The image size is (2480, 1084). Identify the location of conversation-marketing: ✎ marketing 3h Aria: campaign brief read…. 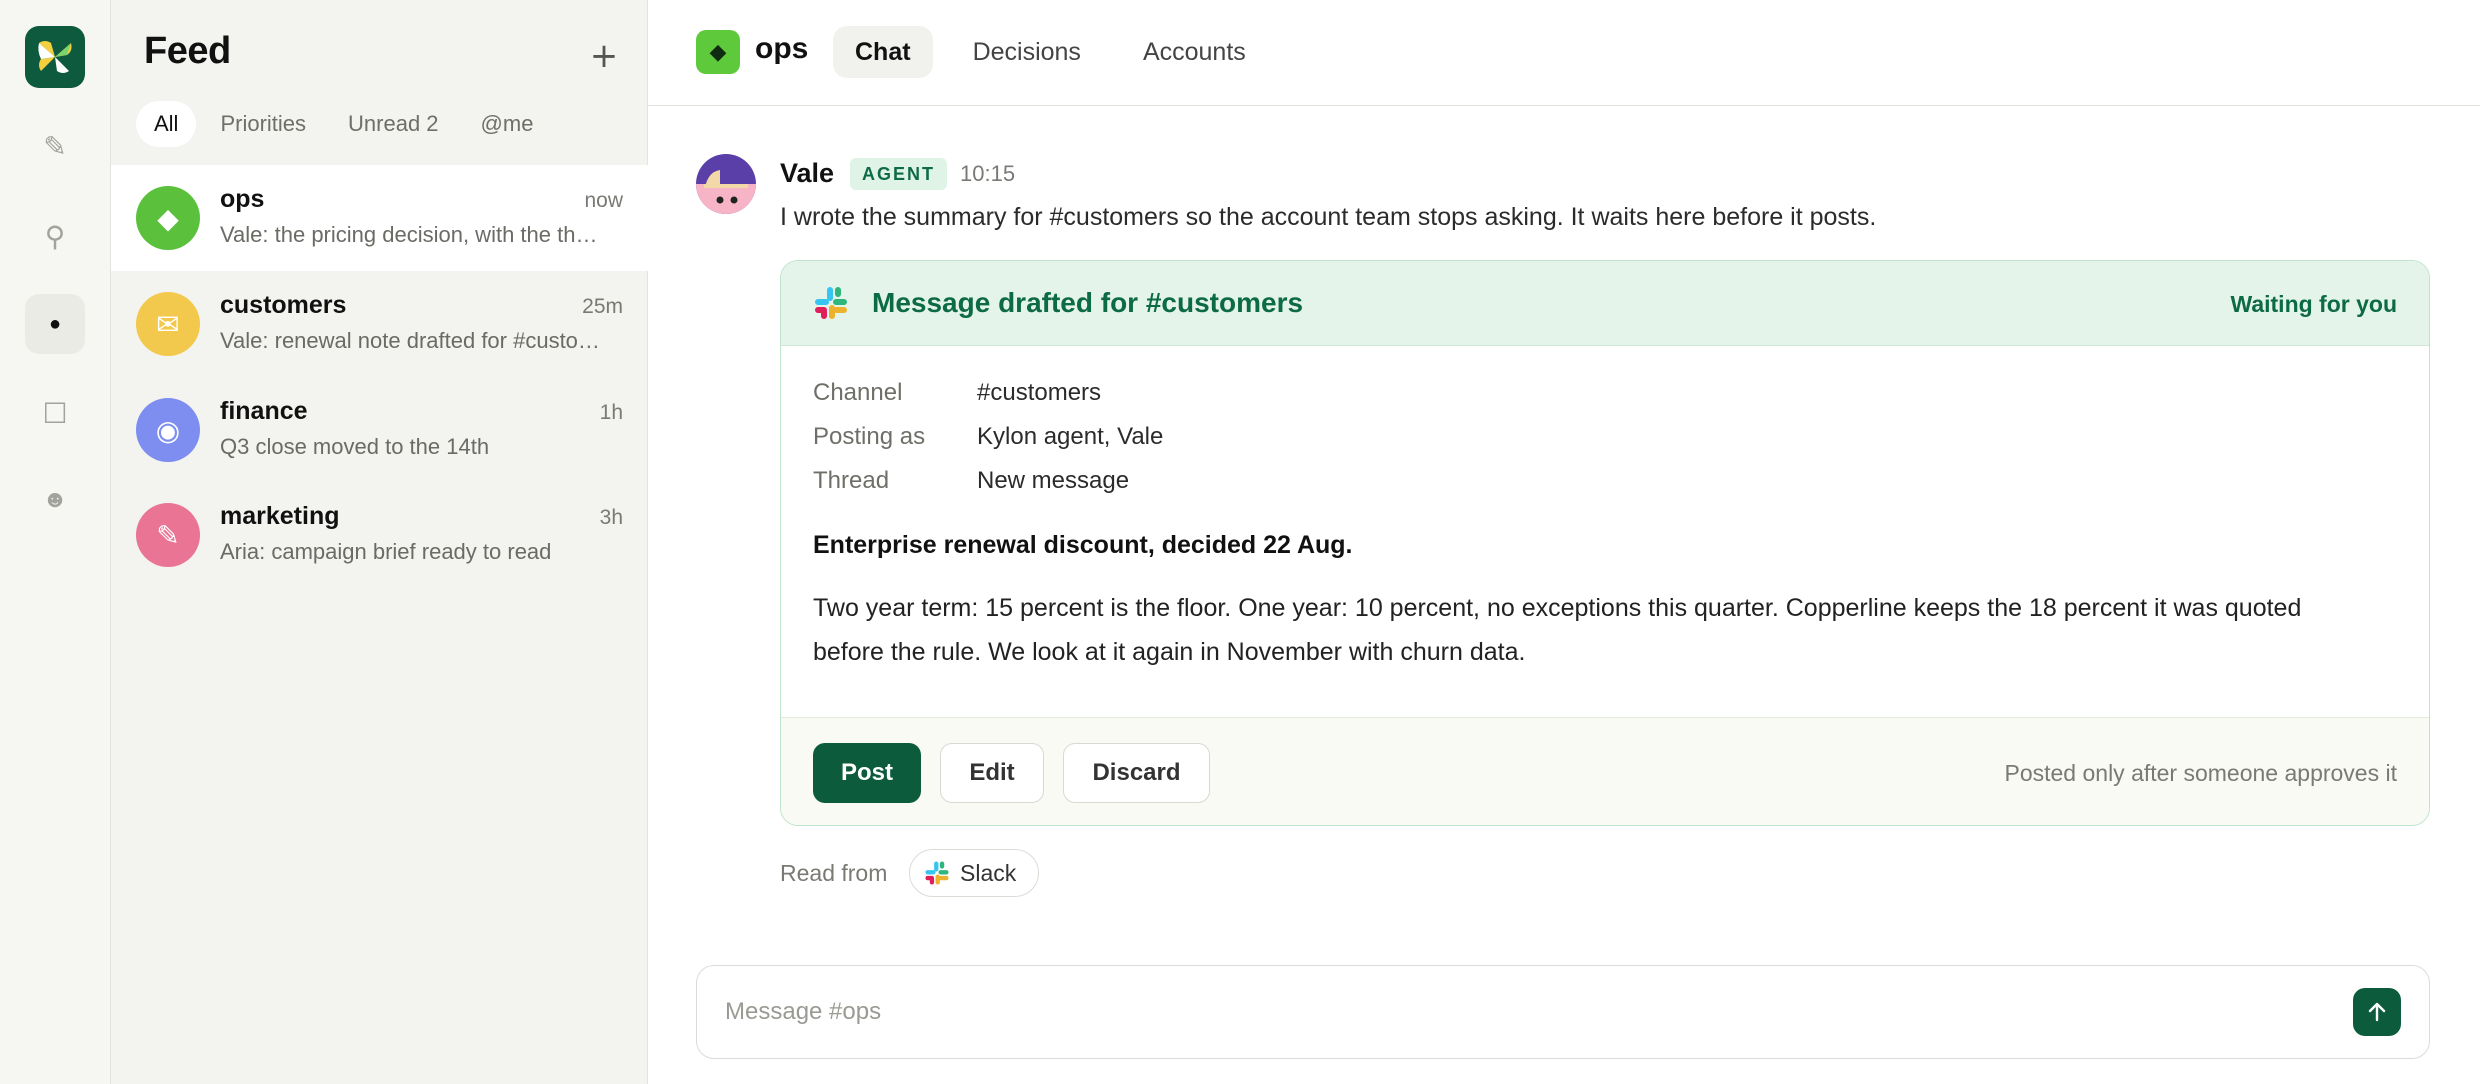
(379, 535).